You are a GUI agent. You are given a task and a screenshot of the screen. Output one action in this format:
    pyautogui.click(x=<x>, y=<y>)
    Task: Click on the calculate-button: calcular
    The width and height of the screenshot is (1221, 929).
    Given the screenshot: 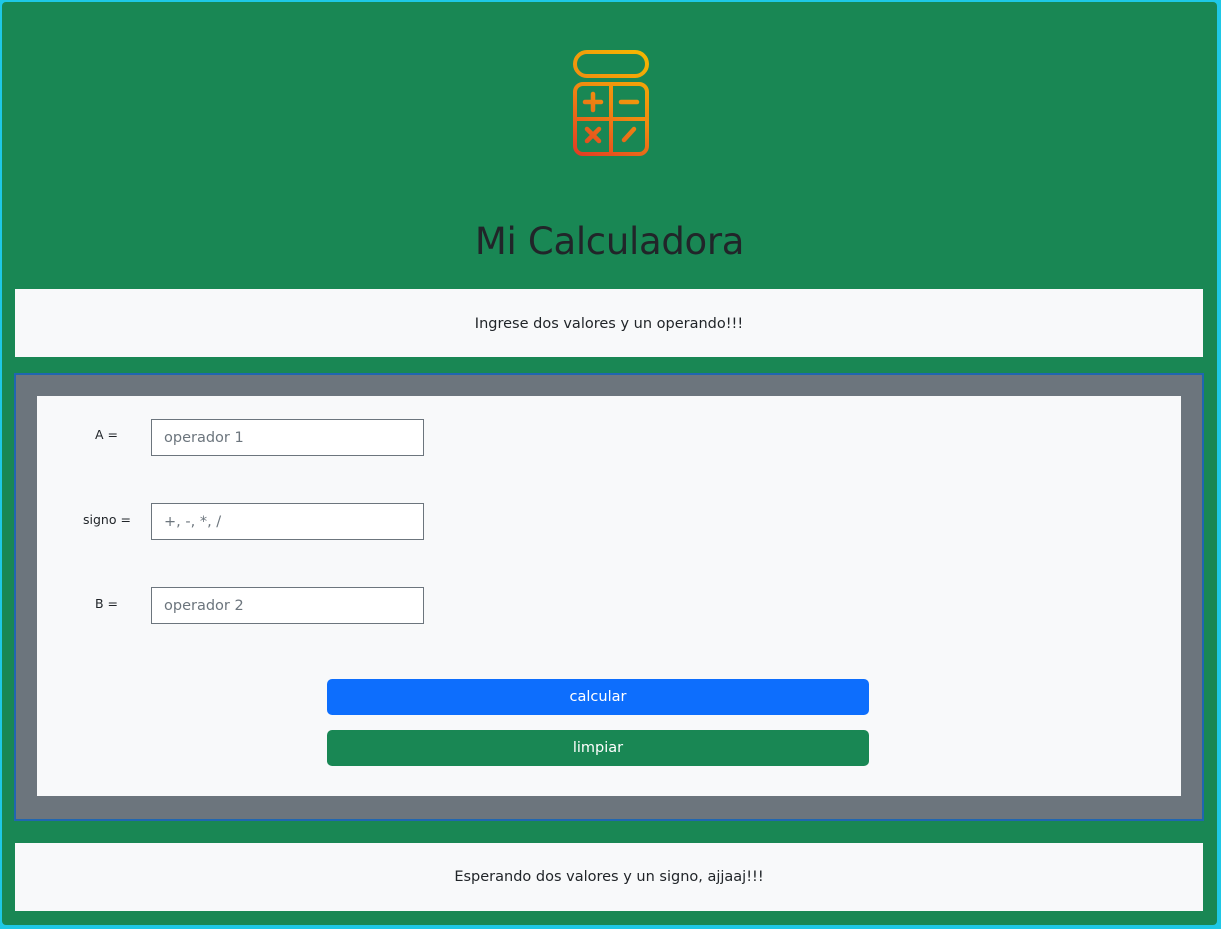 What is the action you would take?
    pyautogui.click(x=598, y=697)
    